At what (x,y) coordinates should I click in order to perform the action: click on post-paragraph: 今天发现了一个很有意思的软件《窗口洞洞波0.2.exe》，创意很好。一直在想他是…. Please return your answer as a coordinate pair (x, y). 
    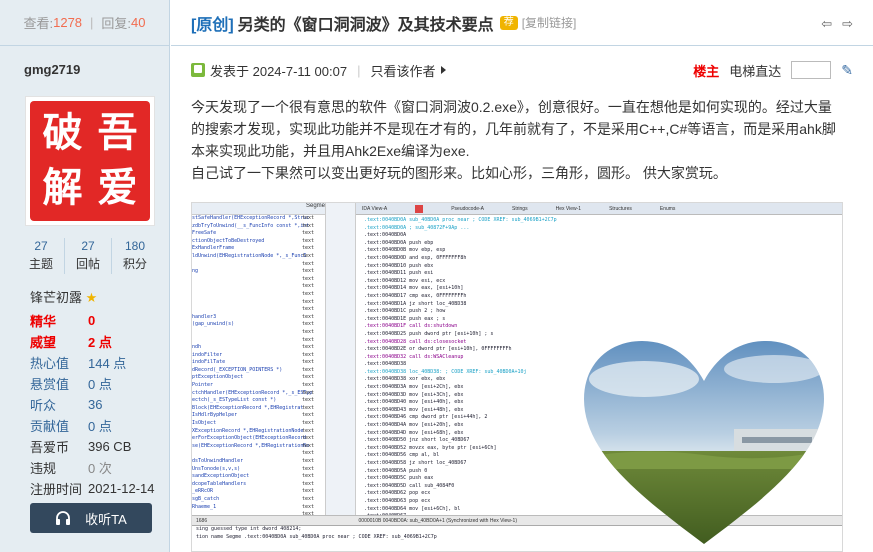
    Looking at the image, I should click on (513, 129).